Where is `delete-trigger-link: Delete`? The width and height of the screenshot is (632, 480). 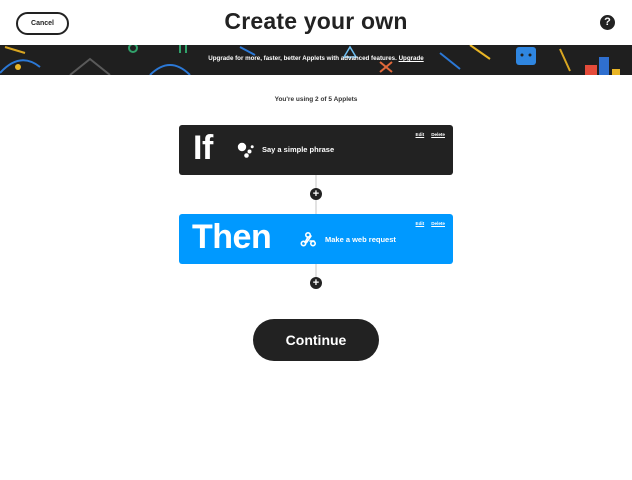 delete-trigger-link: Delete is located at coordinates (438, 134).